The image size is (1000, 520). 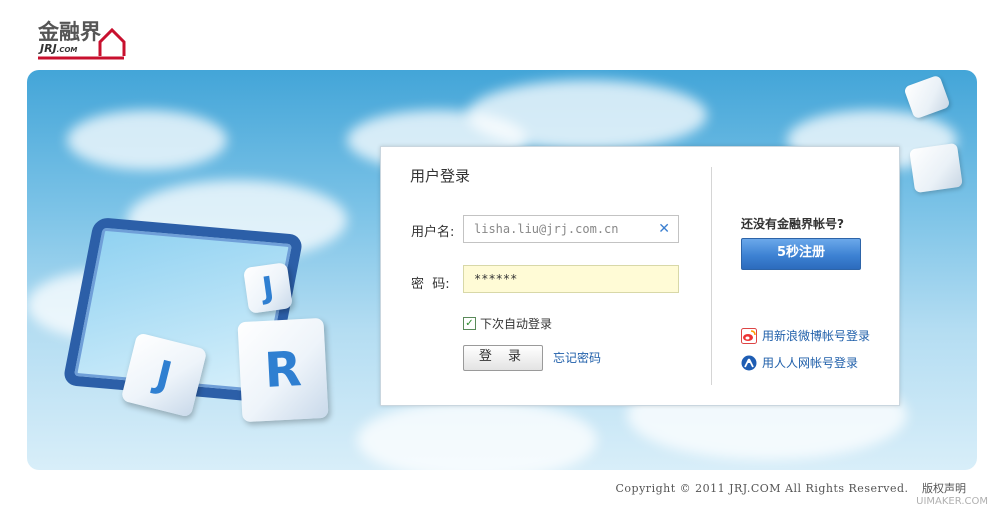 I want to click on watermark: UIMAKER.COM, so click(x=952, y=501).